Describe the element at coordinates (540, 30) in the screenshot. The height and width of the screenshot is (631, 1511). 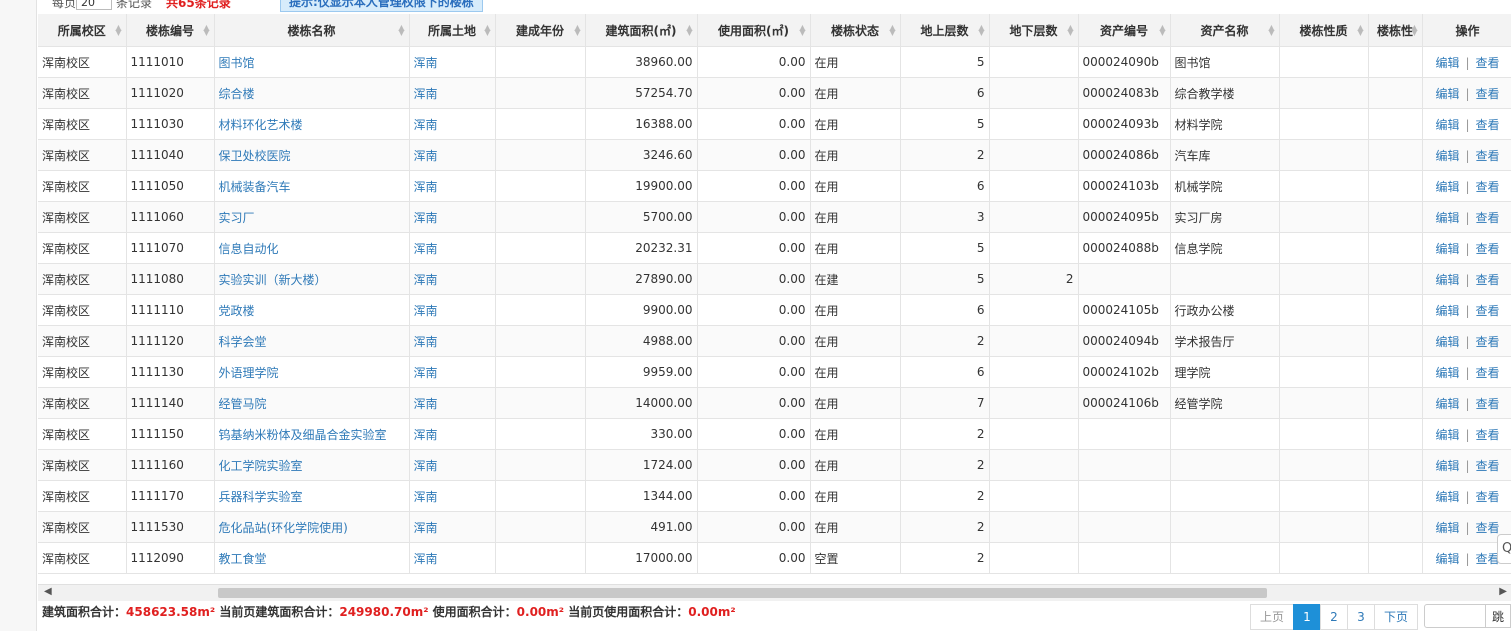
I see `column-header: 建成年份 ▲ ▼` at that location.